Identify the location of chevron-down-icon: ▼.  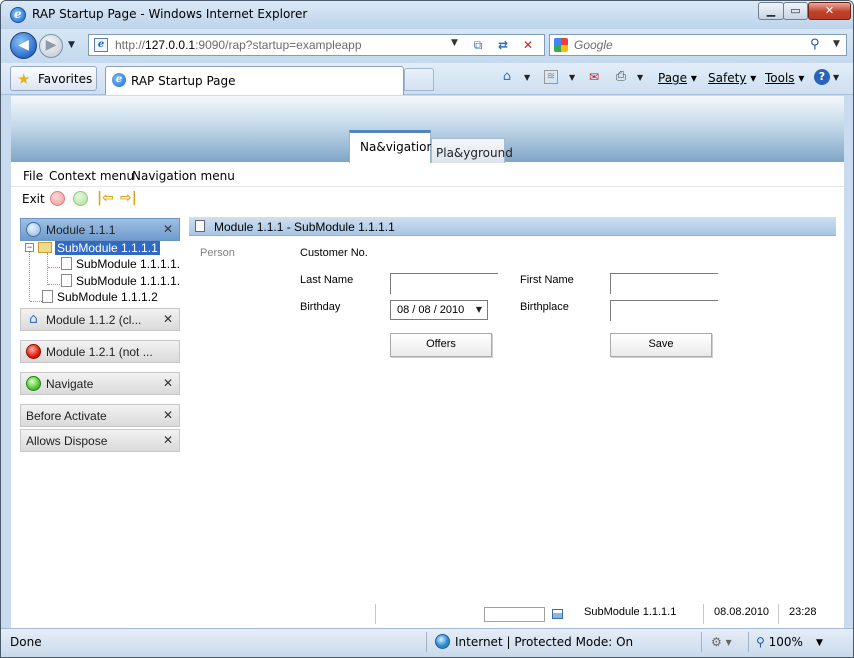
(479, 310).